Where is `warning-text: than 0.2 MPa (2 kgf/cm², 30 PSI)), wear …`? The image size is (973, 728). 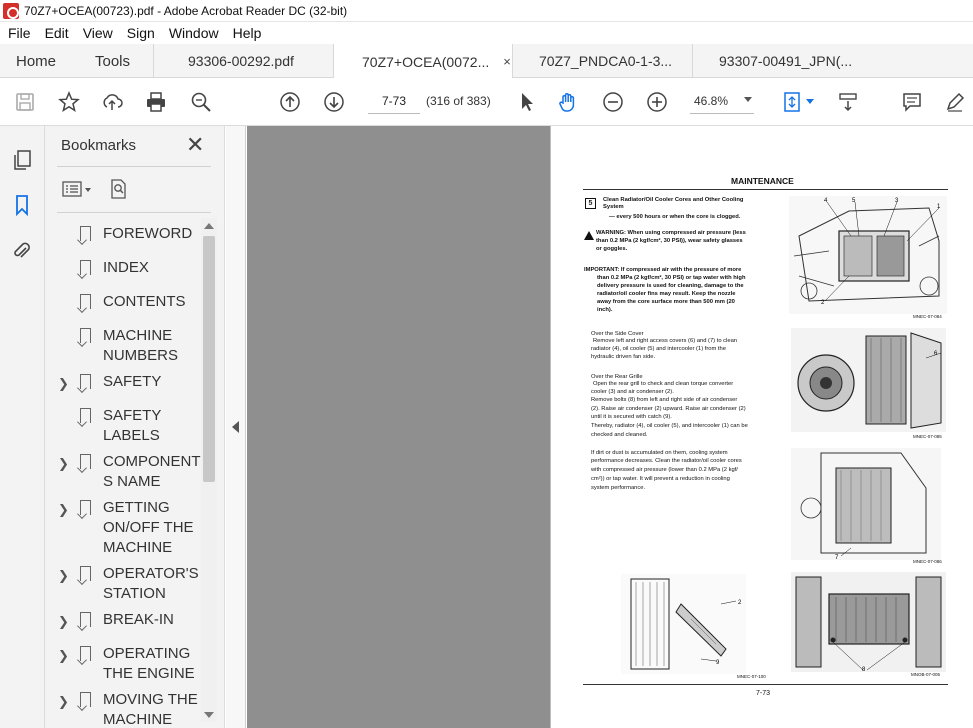 warning-text: than 0.2 MPa (2 kgf/cm², 30 PSI)), wear … is located at coordinates (669, 241).